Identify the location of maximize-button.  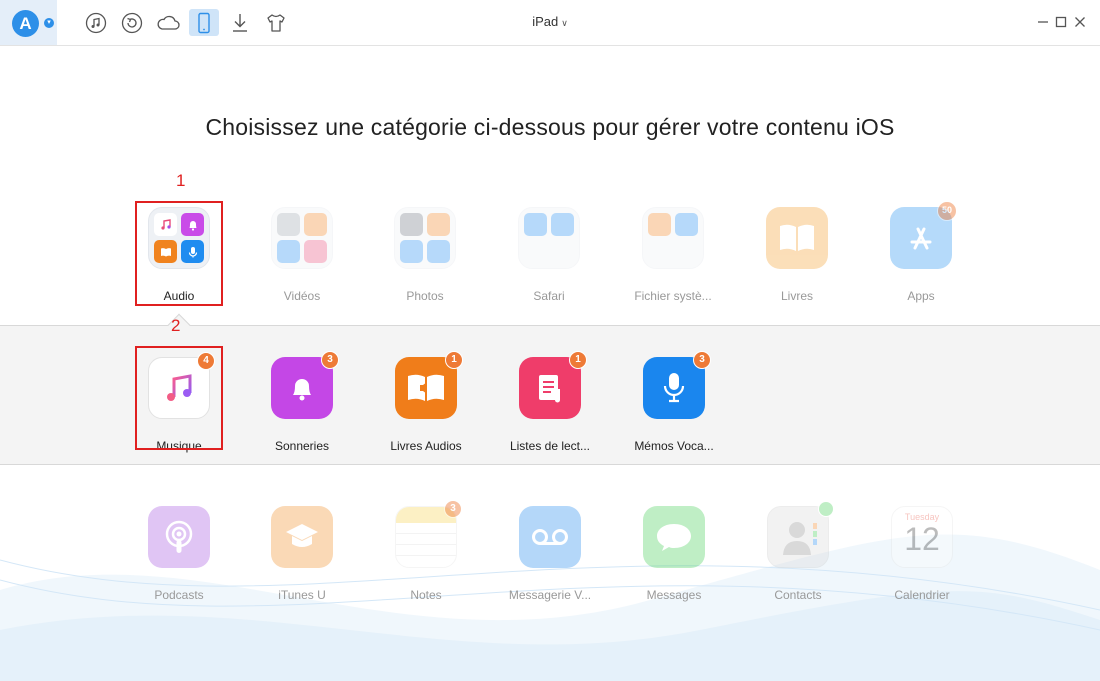
(1061, 22).